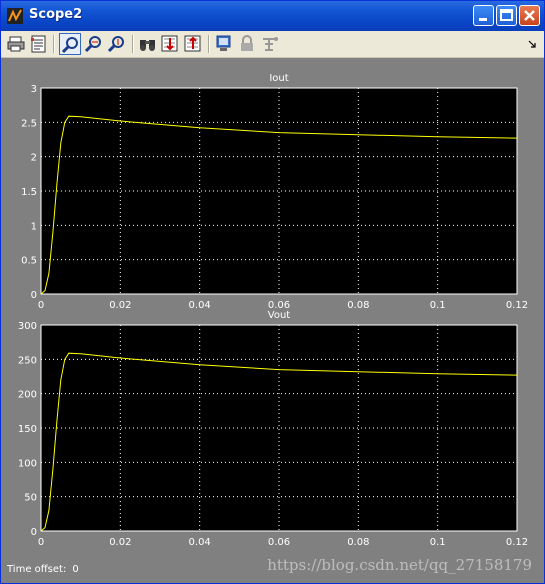 The width and height of the screenshot is (545, 584). I want to click on minimize-icon, so click(483, 19).